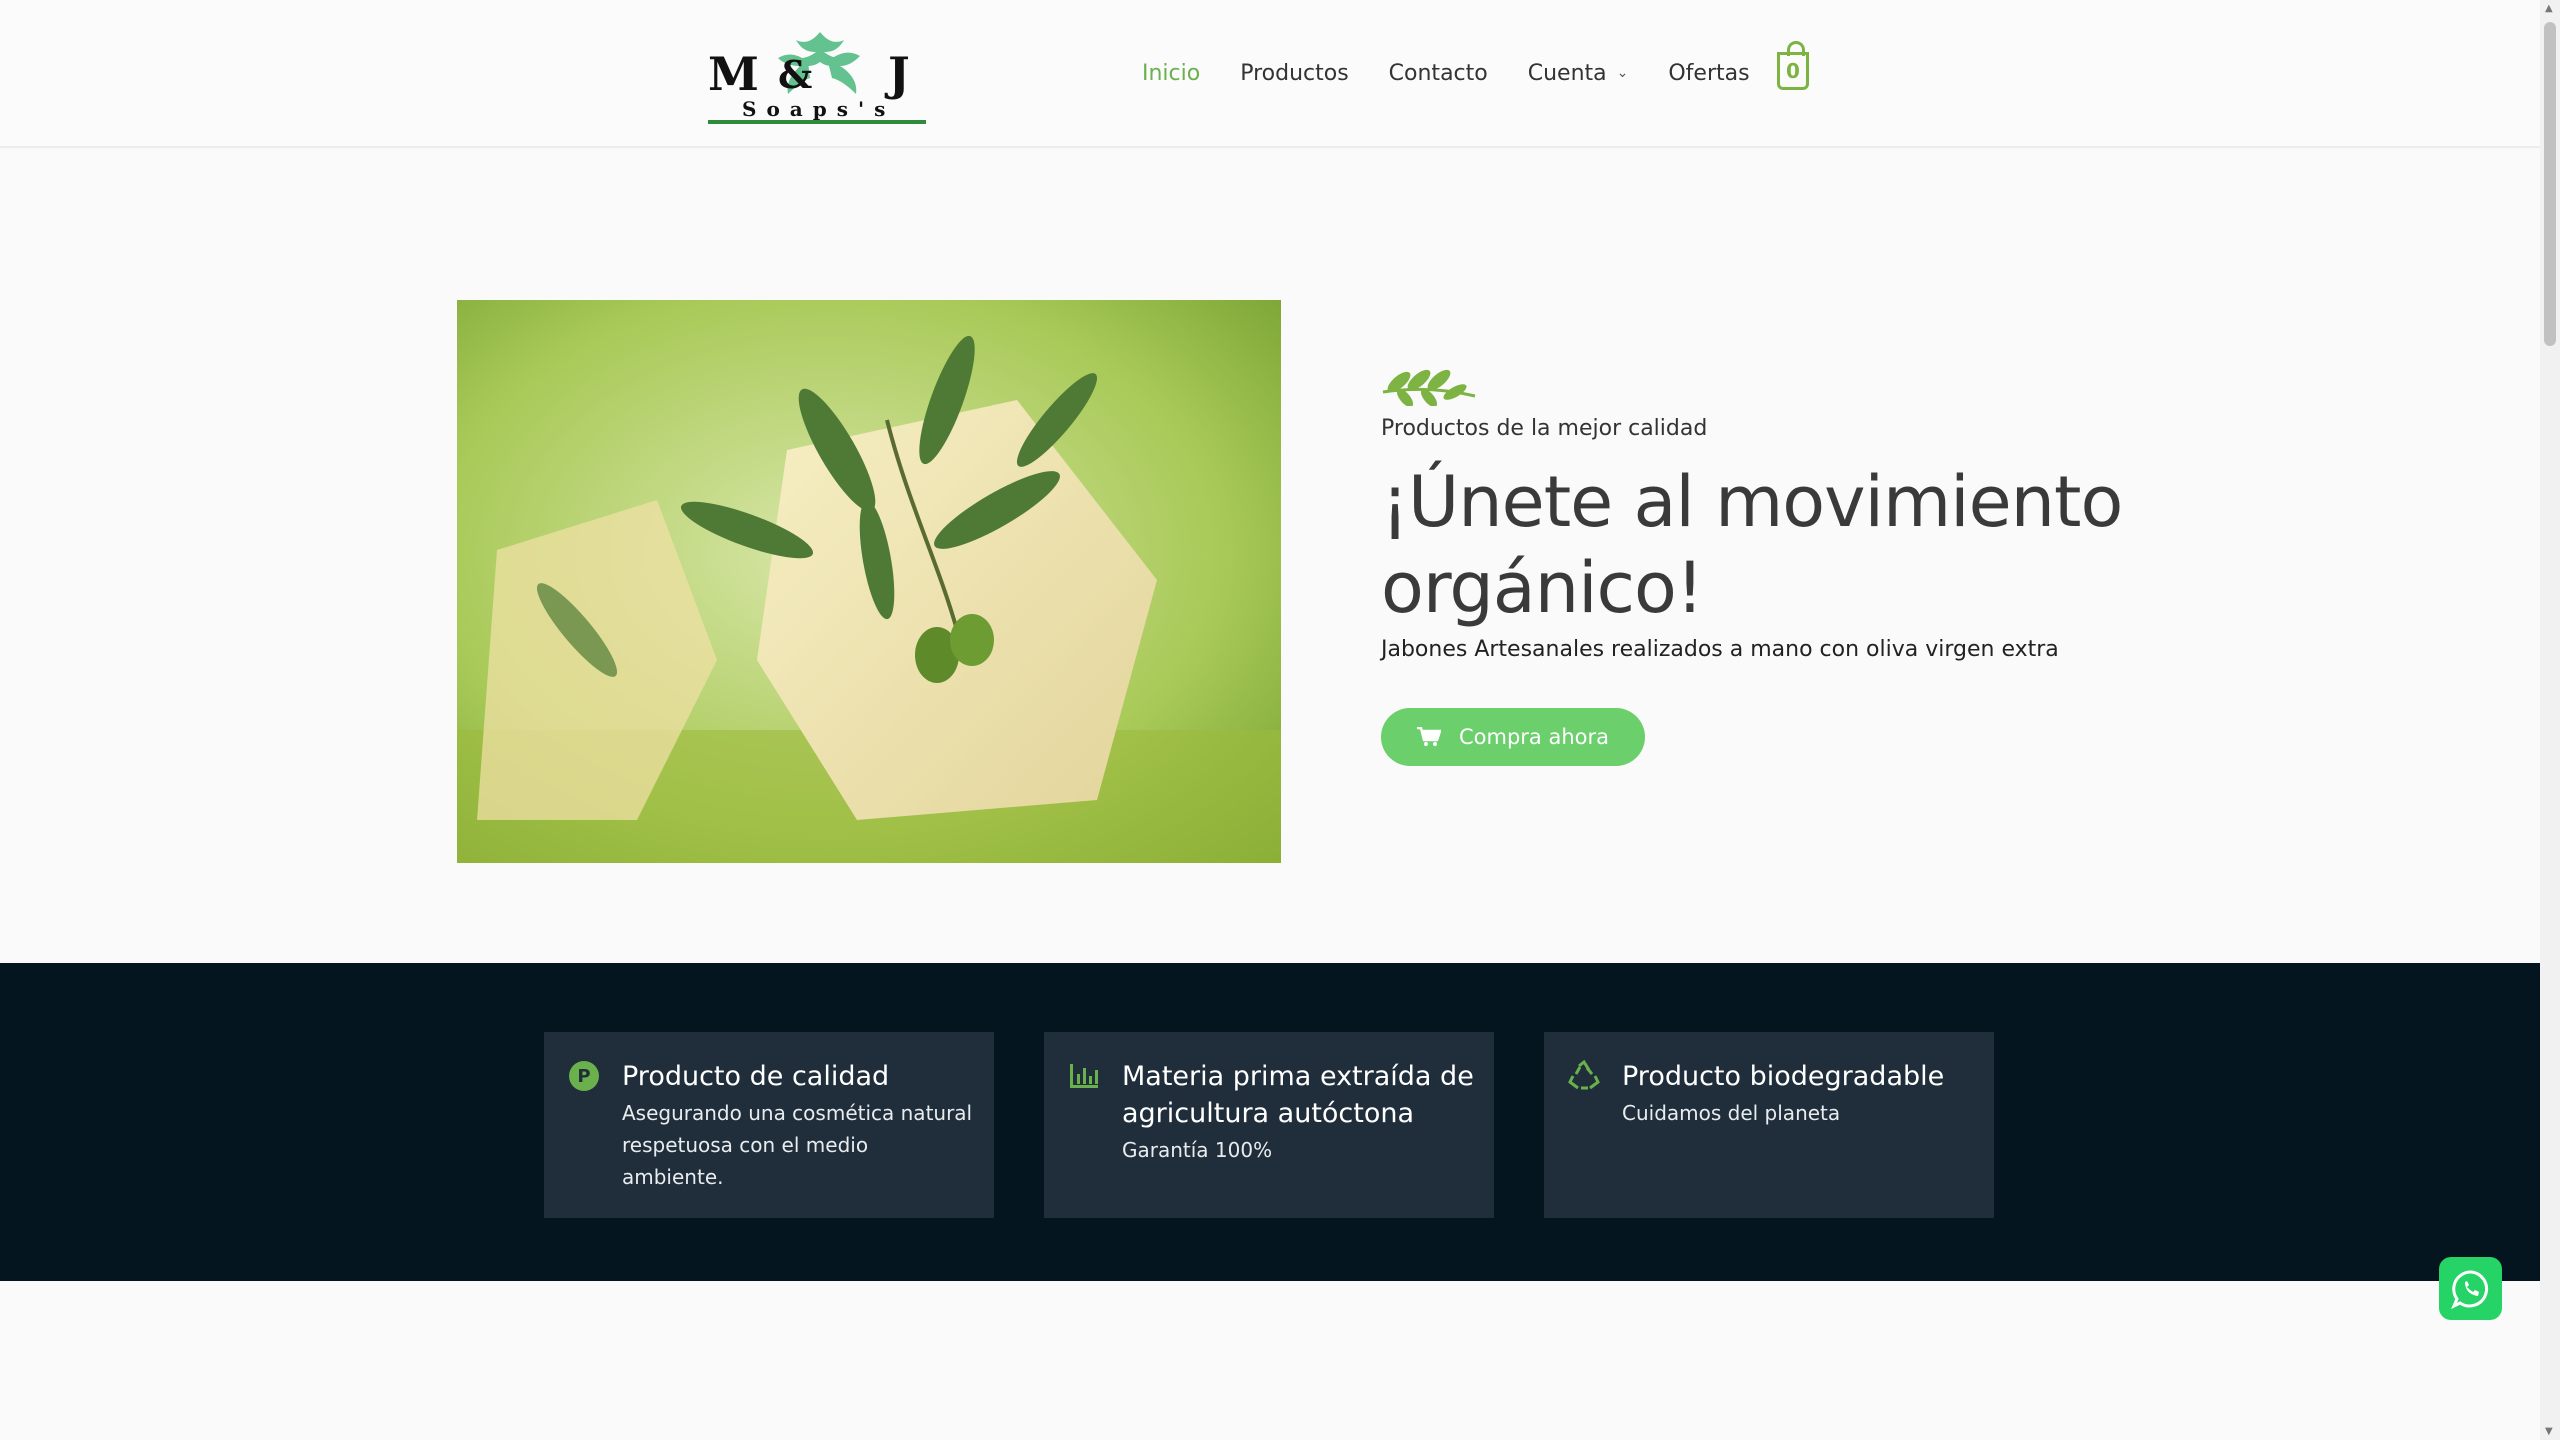 The image size is (2560, 1440). What do you see at coordinates (2550, 720) in the screenshot?
I see `page-scrollbar: ▲ ▼` at bounding box center [2550, 720].